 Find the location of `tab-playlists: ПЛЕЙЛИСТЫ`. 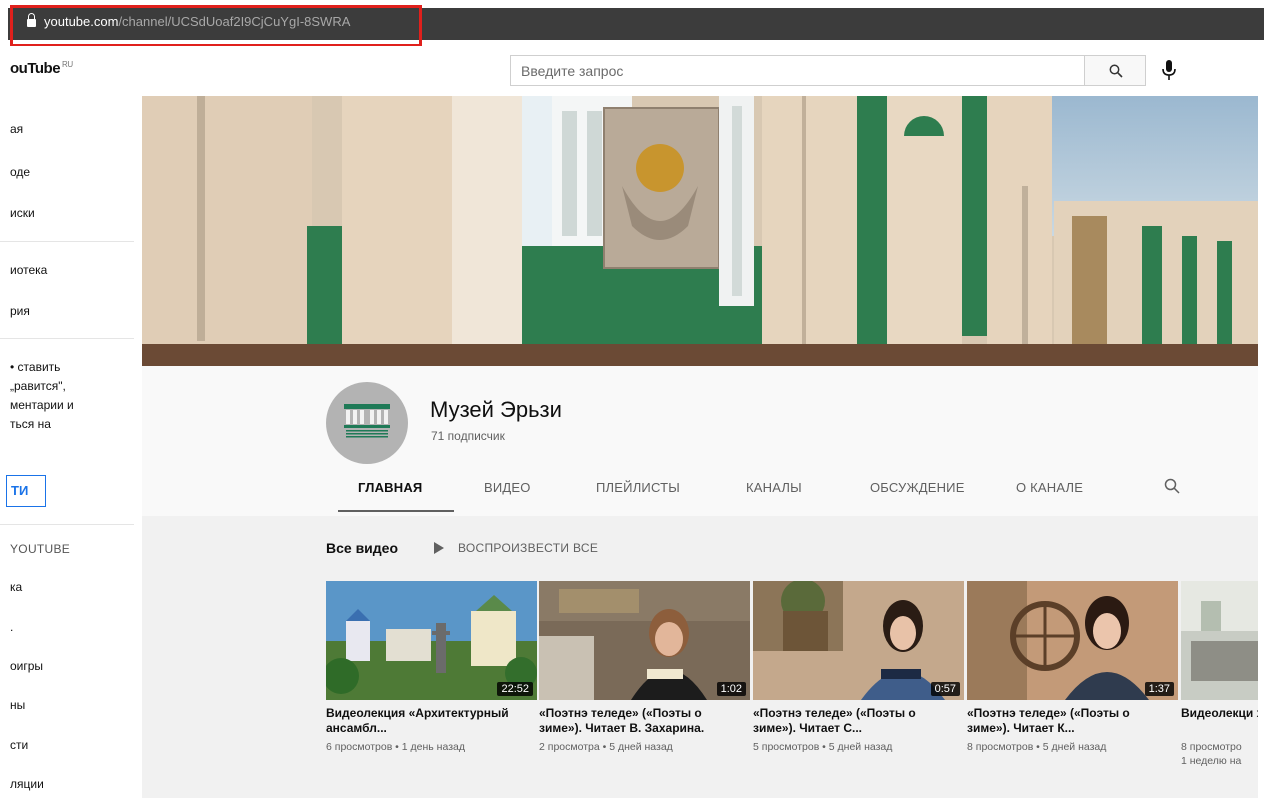

tab-playlists: ПЛЕЙЛИСТЫ is located at coordinates (638, 487).